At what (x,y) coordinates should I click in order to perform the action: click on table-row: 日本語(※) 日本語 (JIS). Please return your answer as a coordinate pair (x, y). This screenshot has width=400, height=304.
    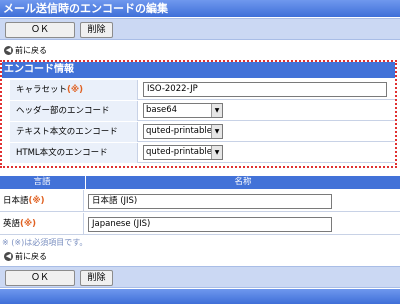
    Looking at the image, I should click on (200, 201).